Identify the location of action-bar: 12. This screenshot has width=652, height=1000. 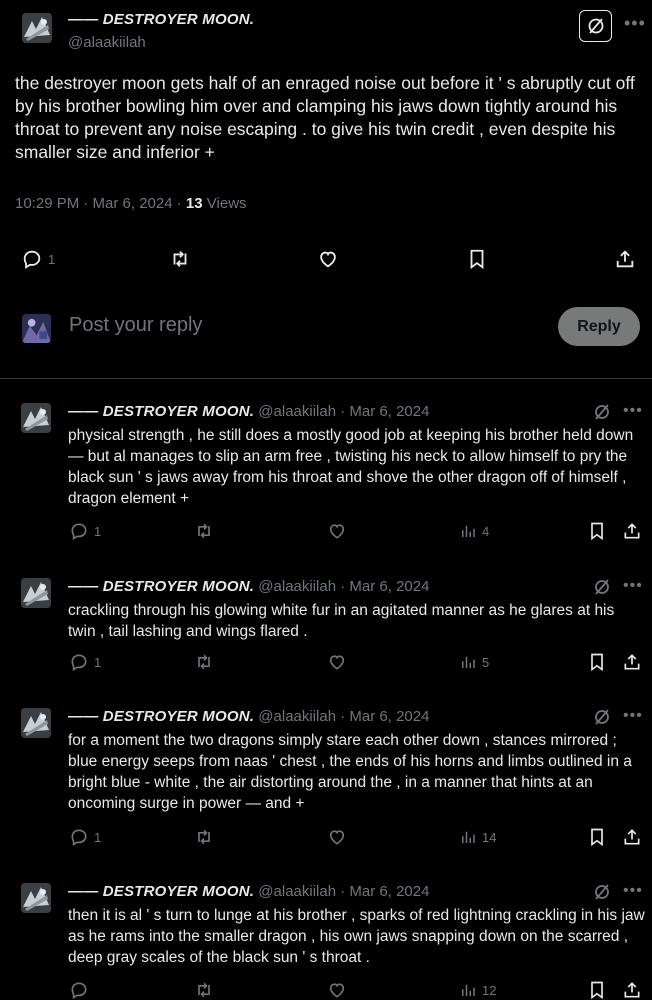
(326, 990).